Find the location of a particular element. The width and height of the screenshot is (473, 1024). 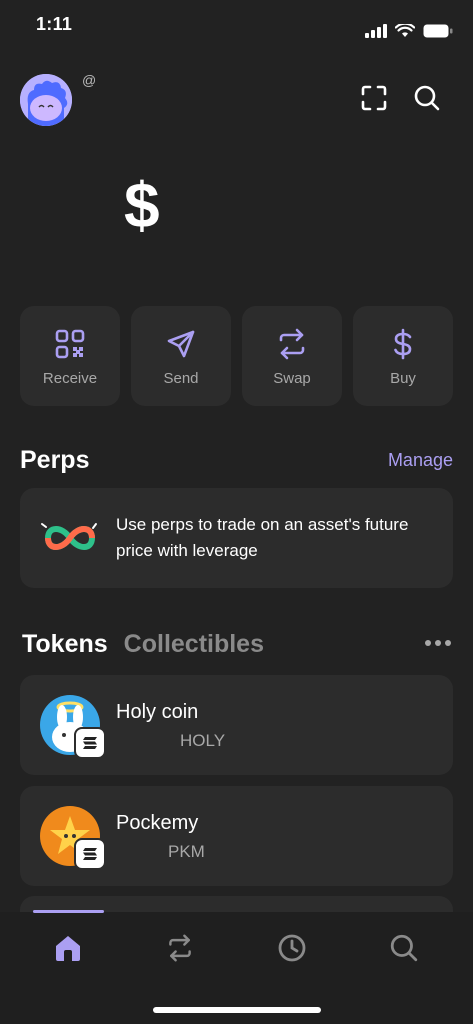

perps-title: Perps is located at coordinates (55, 460).